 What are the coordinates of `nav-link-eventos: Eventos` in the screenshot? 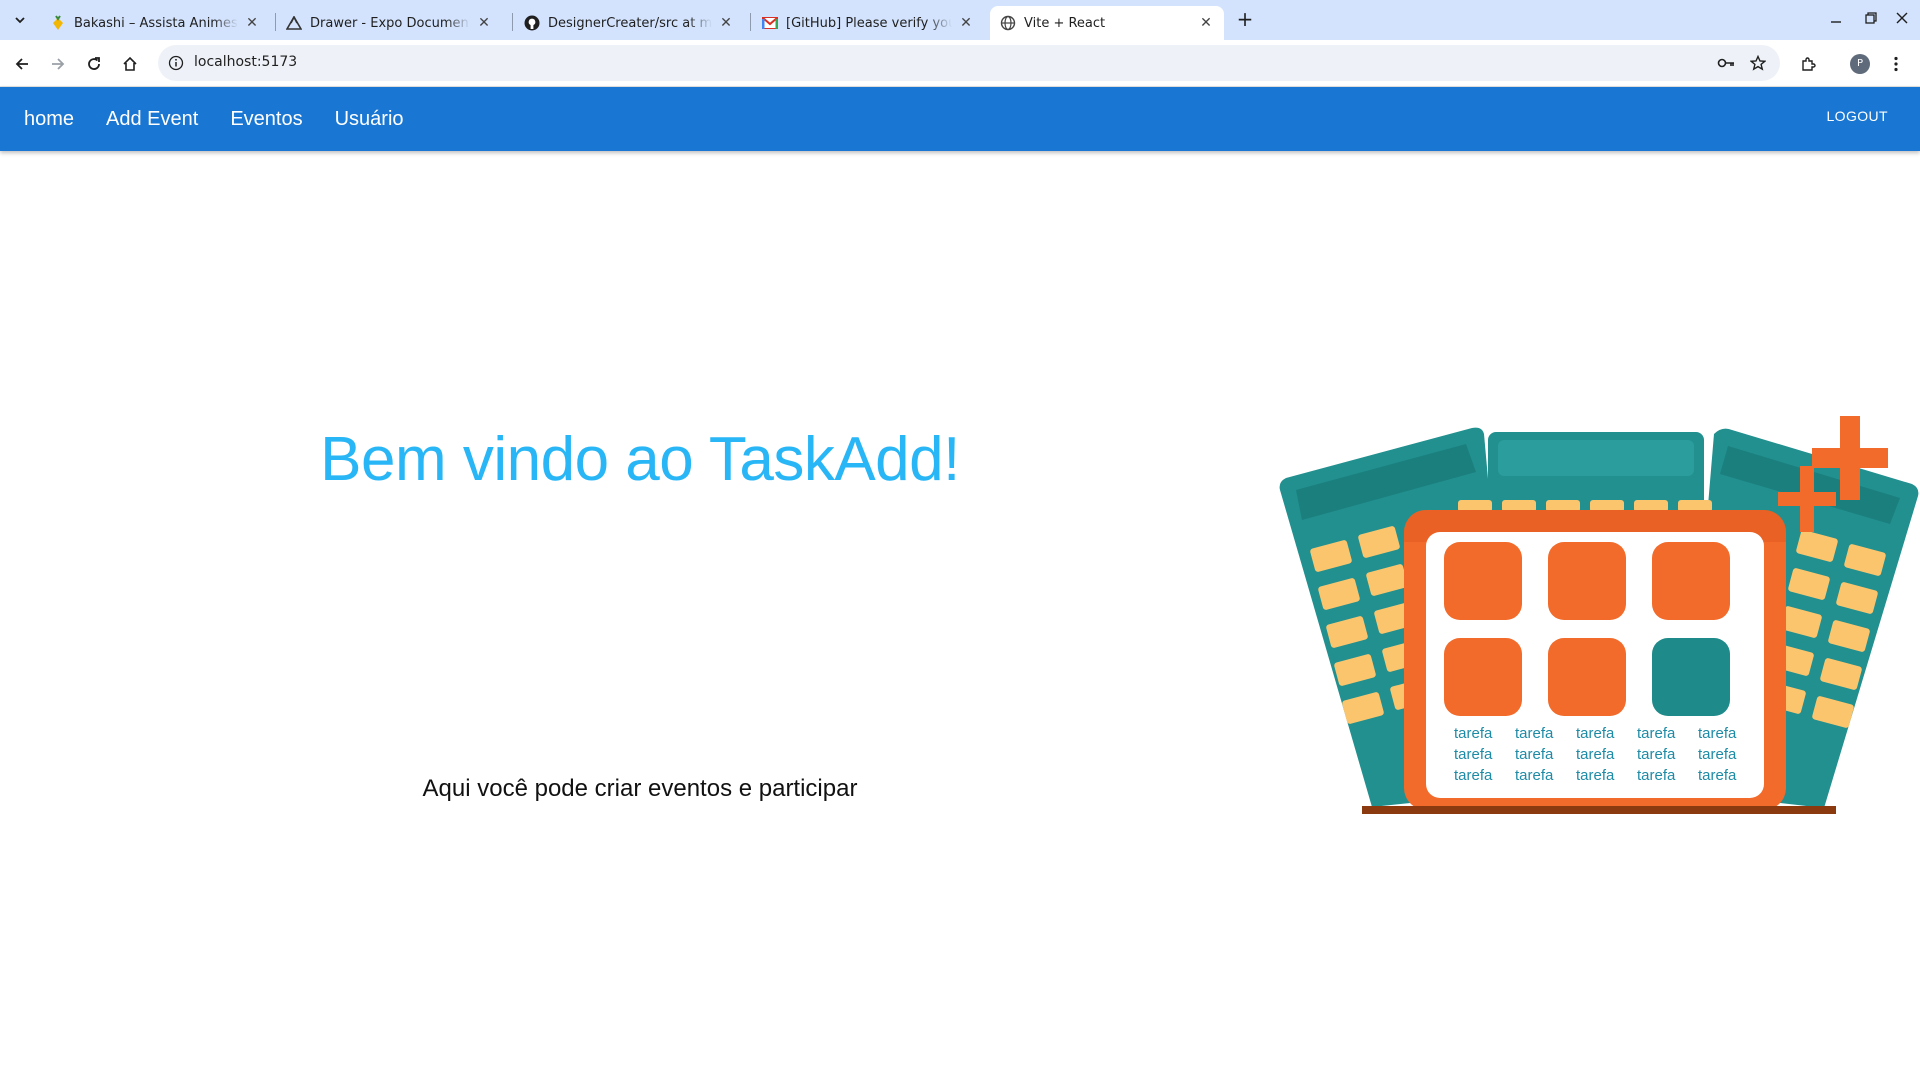 It's located at (266, 119).